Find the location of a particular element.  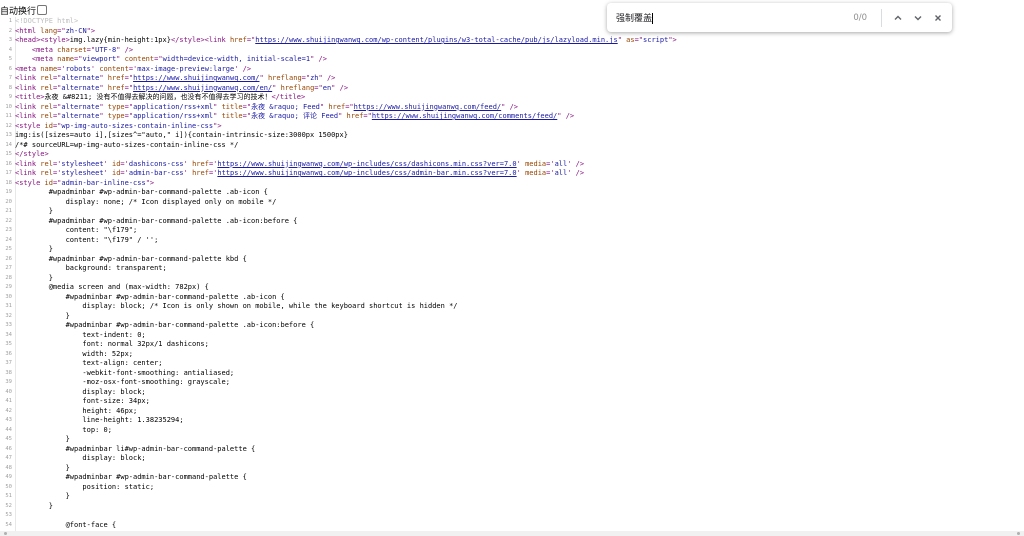

code-token: hreflang is located at coordinates (284, 78).